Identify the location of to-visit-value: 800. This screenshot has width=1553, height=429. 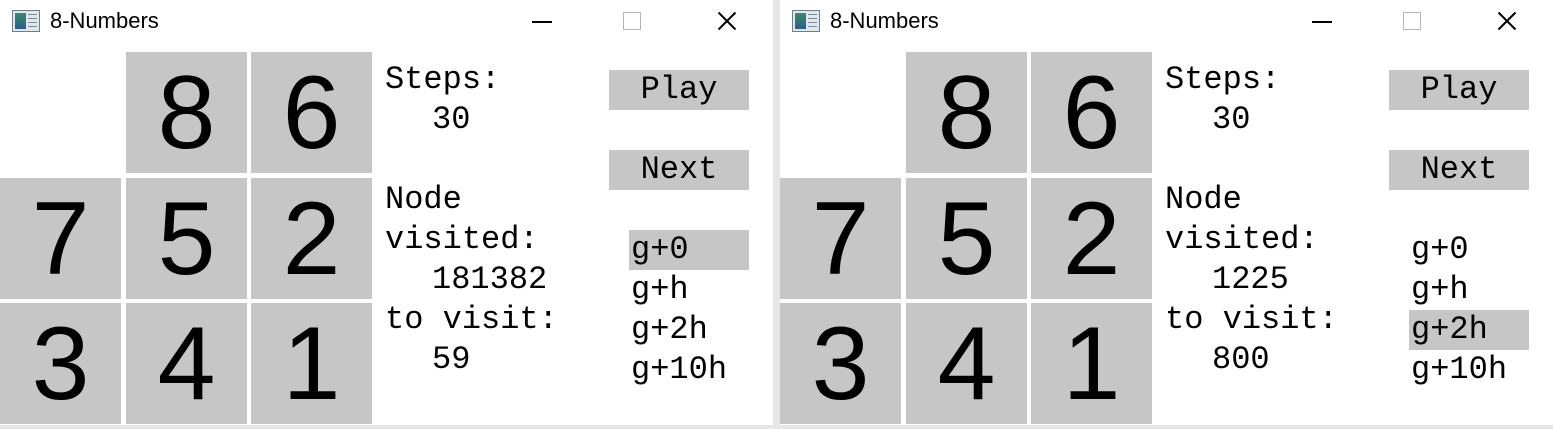
(1241, 359).